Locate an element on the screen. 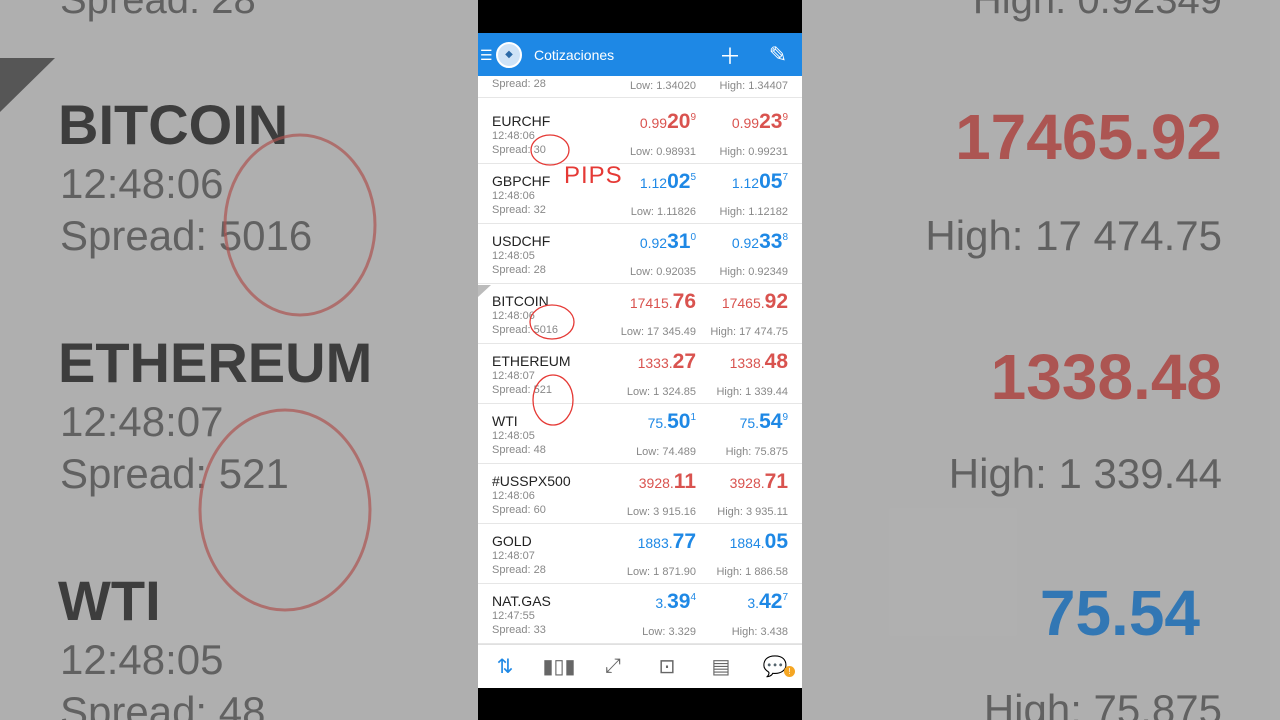 The height and width of the screenshot is (720, 1280). ask-prefix: 17465. is located at coordinates (743, 303).